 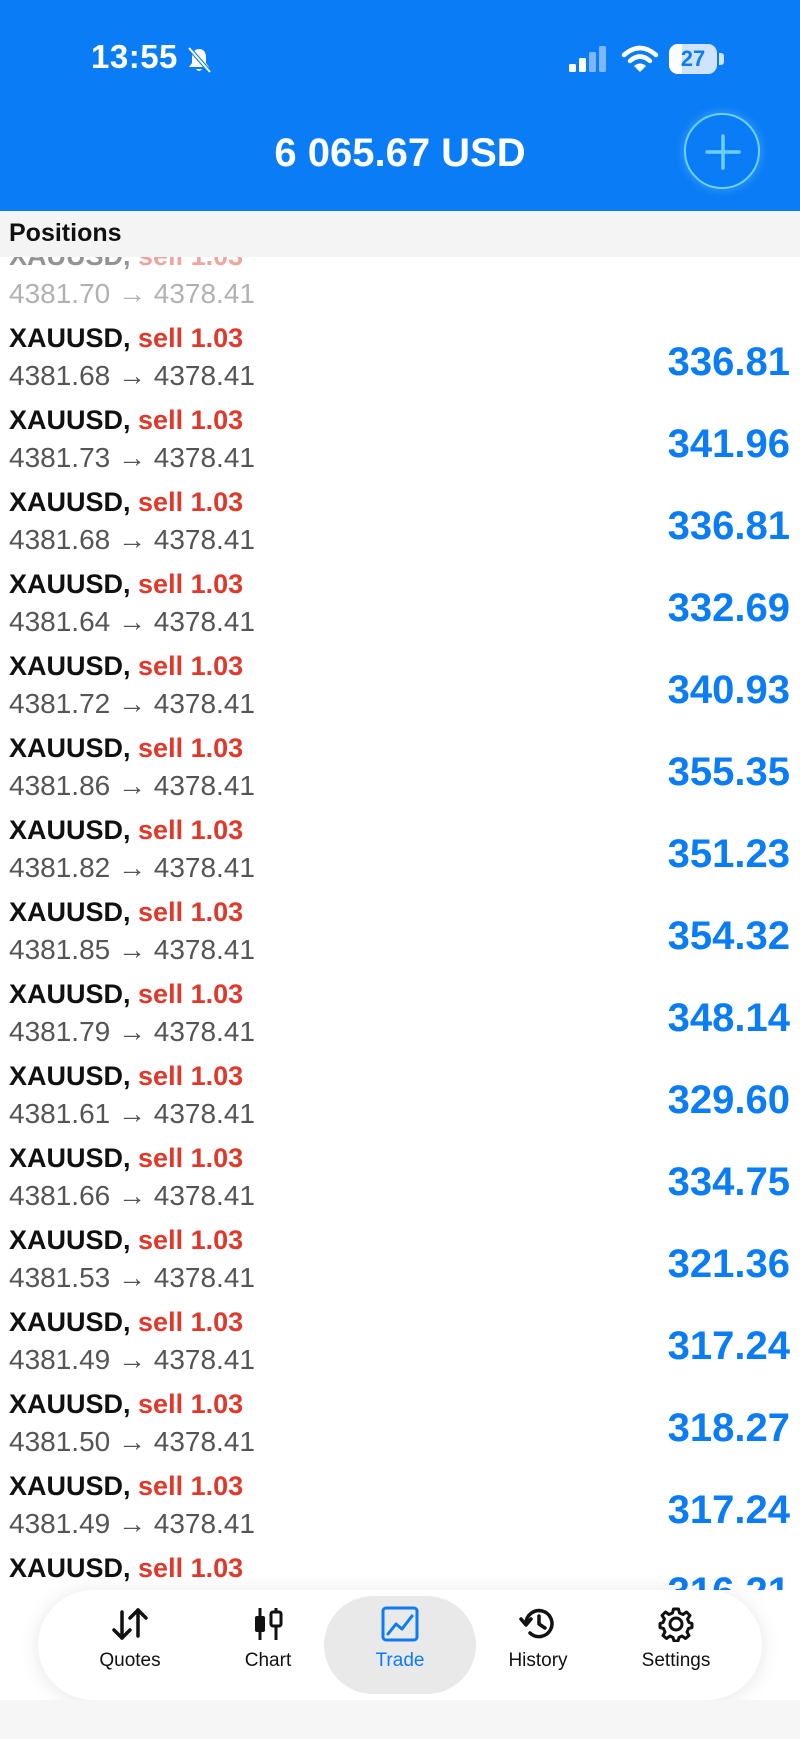 I want to click on position-row: XAUUSD, sell 1.03 4381.64 → 4378.41 332.69, so click(x=400, y=600).